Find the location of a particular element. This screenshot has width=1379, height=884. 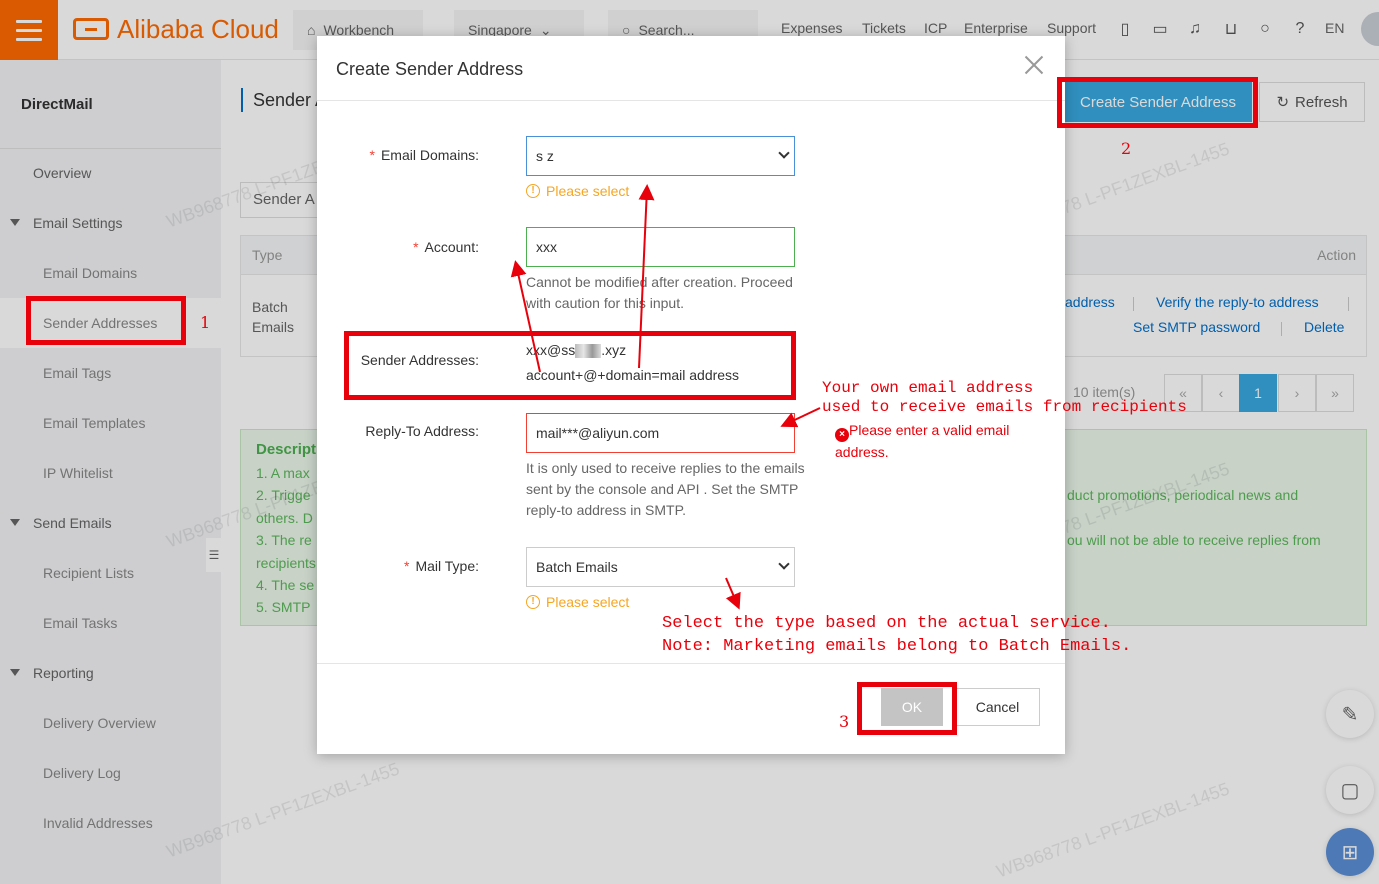

mail-type-label: * Mail Type: is located at coordinates (441, 566).